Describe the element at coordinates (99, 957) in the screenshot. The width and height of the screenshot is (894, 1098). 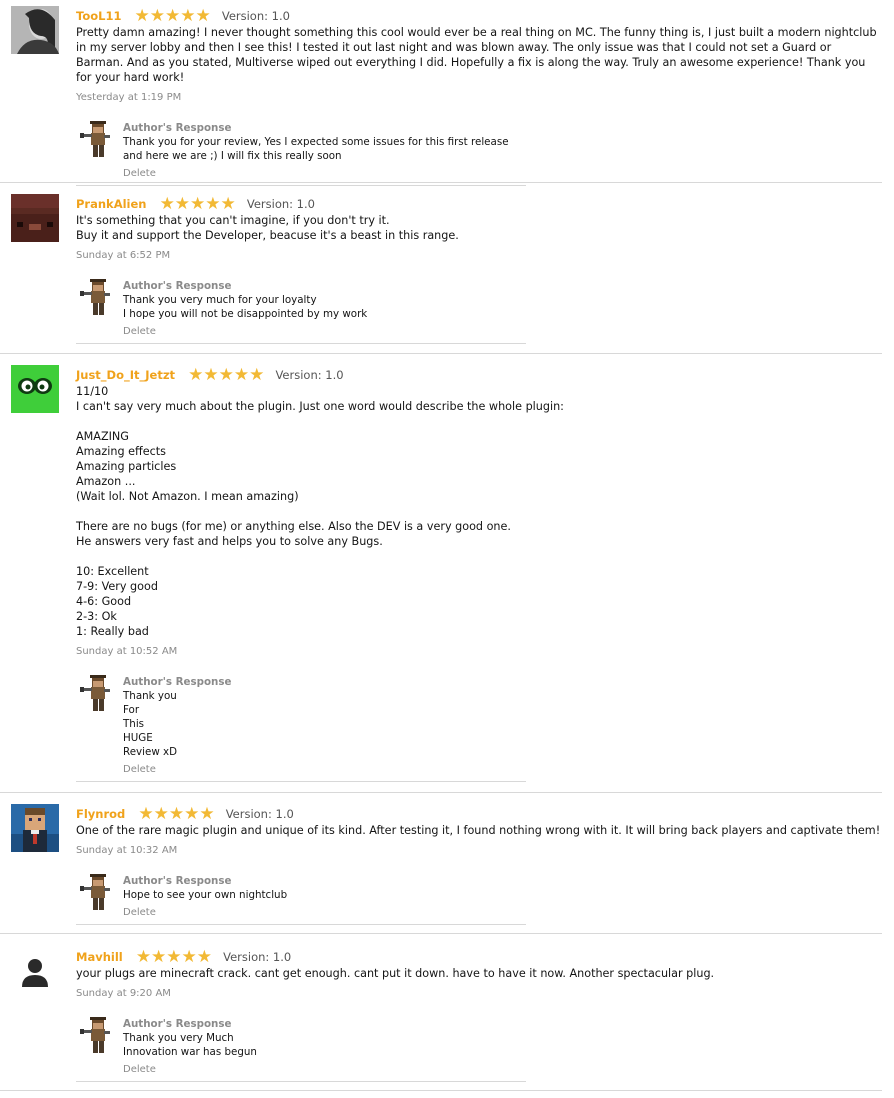
I see `review-username: Mavhill` at that location.